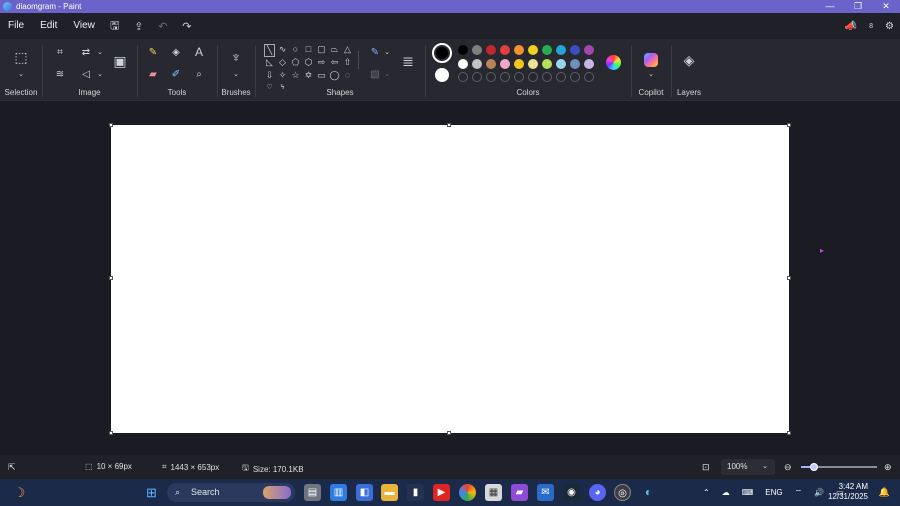 The image size is (900, 506). Describe the element at coordinates (493, 492) in the screenshot. I see `store-icon: ▦` at that location.